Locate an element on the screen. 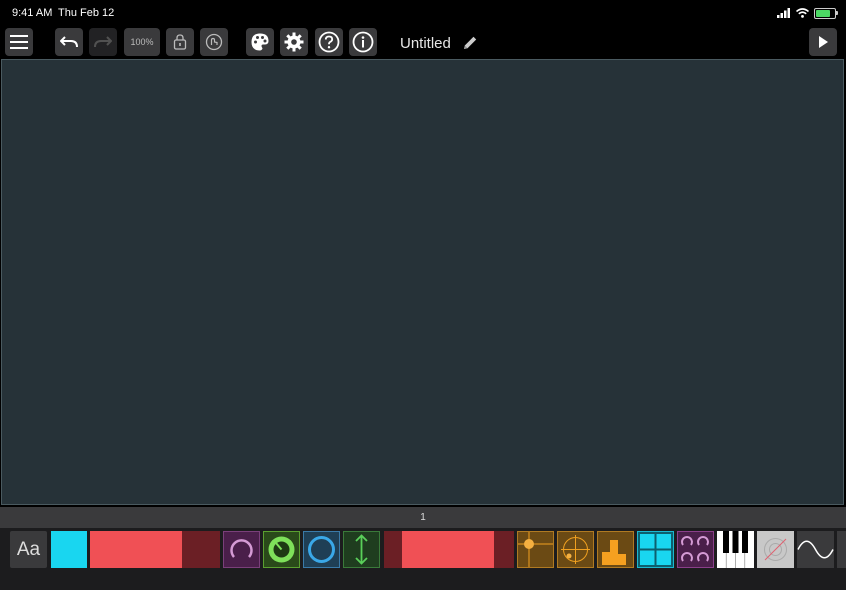 Image resolution: width=846 pixels, height=590 pixels. status-icons is located at coordinates (807, 13).